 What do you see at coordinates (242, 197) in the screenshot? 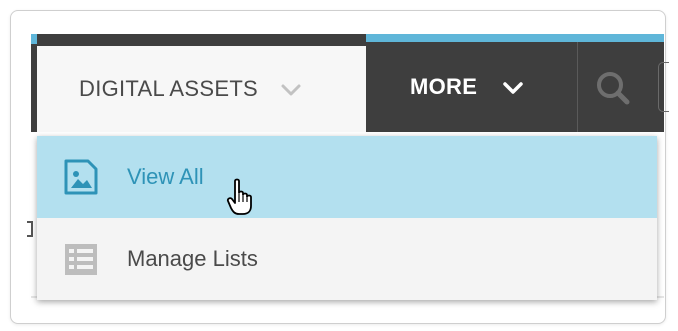
I see `hand-pointer-cursor-icon` at bounding box center [242, 197].